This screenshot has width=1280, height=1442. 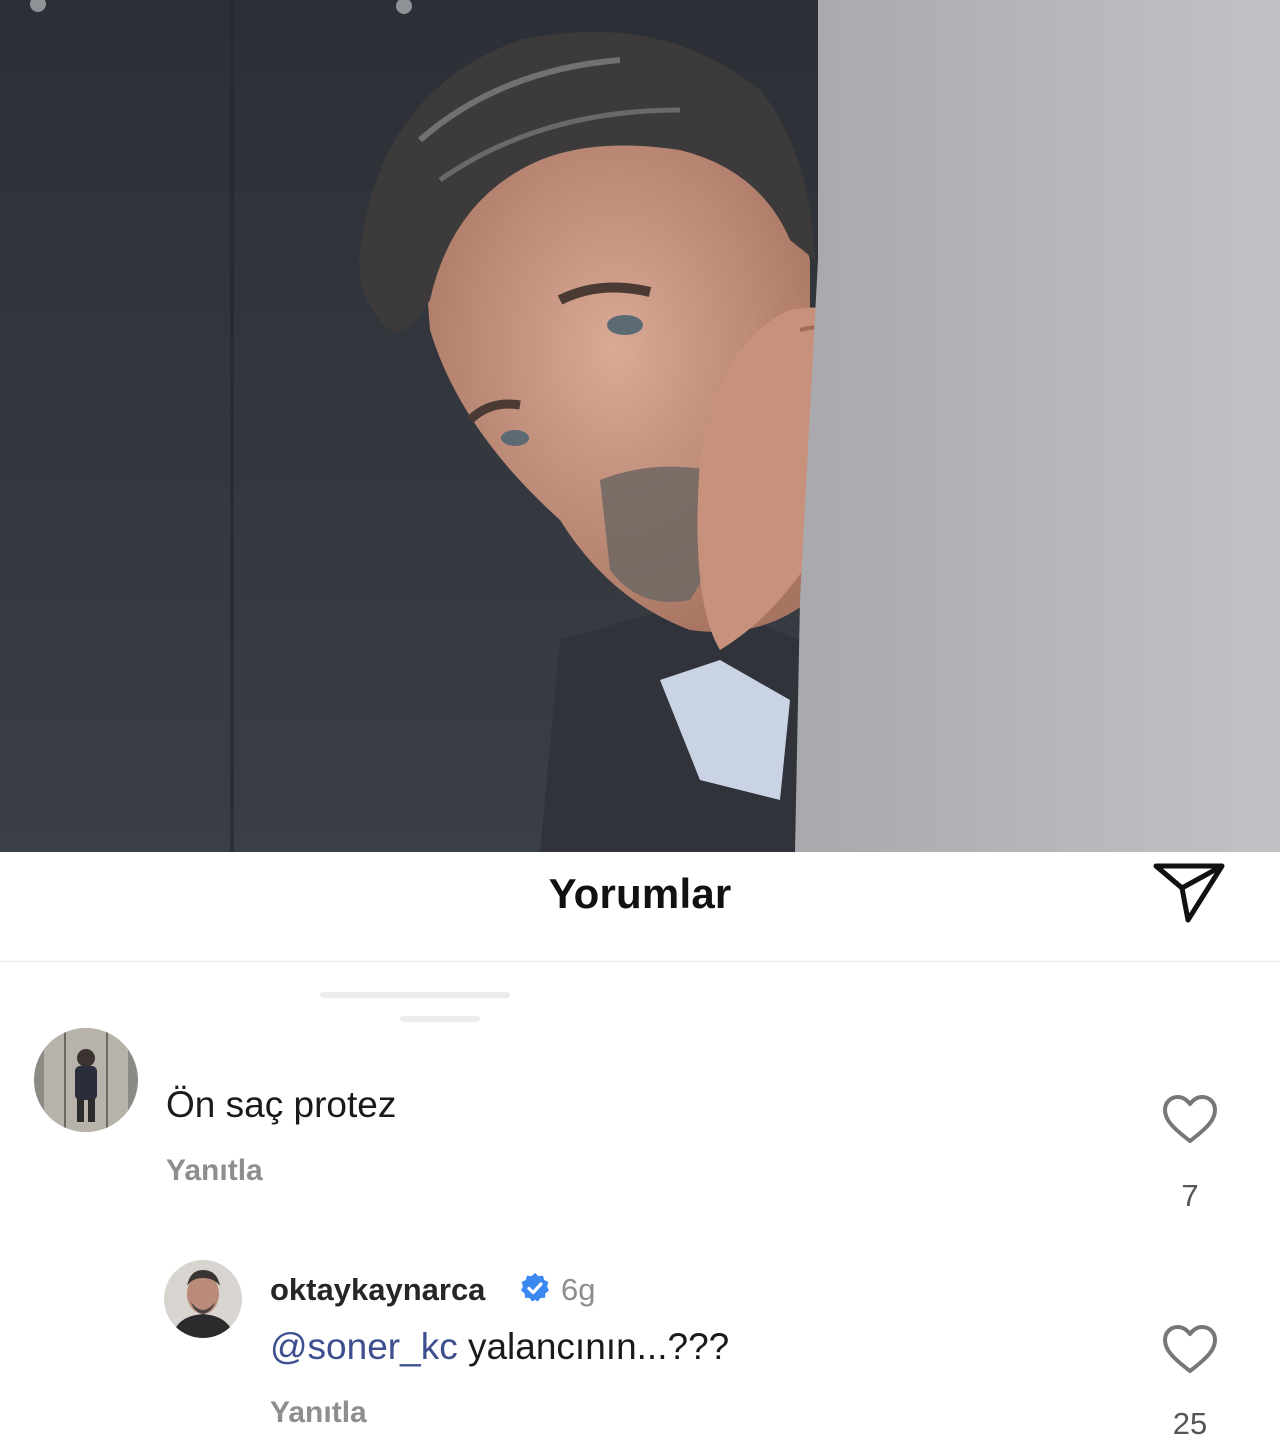 I want to click on like-count: 7, so click(x=1190, y=1195).